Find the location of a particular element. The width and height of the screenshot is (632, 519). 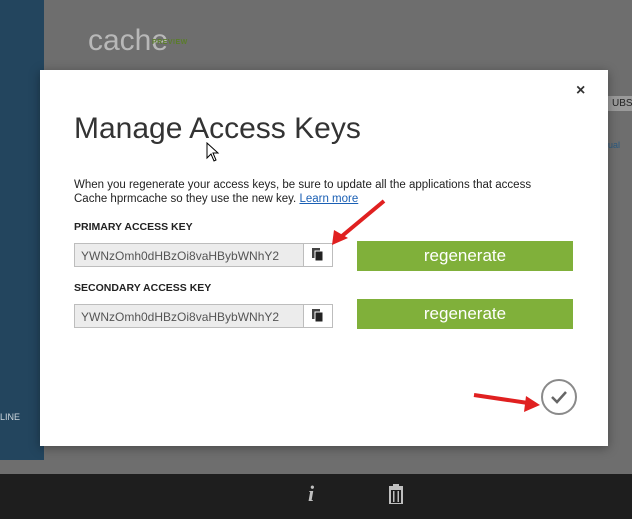

trash-icon is located at coordinates (396, 496).